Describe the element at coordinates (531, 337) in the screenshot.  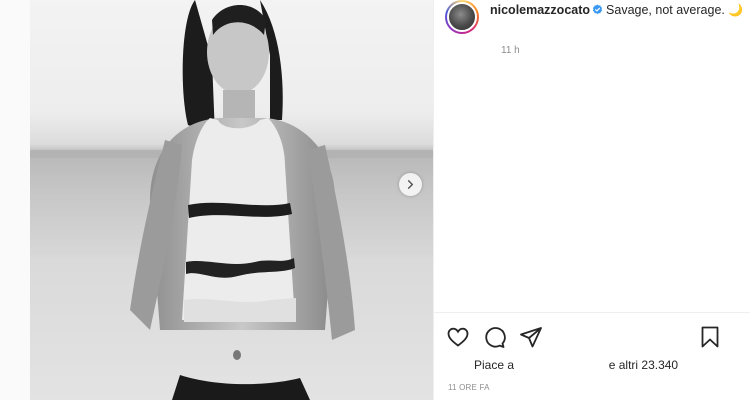
I see `paper-plane-icon` at that location.